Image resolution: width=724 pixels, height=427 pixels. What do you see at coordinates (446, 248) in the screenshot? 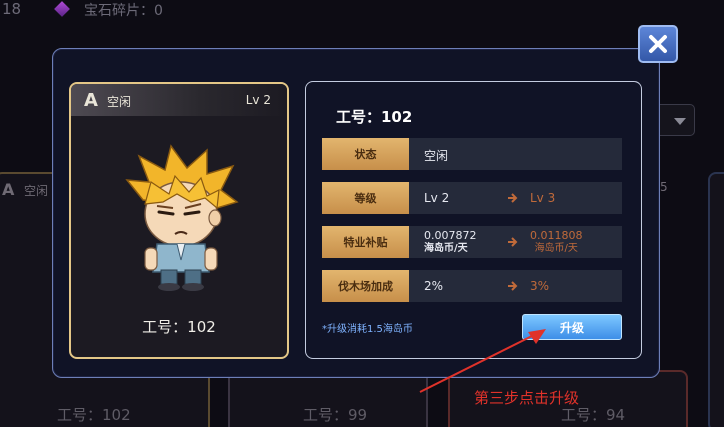
I see `stat-current-unit: 海岛币/天` at bounding box center [446, 248].